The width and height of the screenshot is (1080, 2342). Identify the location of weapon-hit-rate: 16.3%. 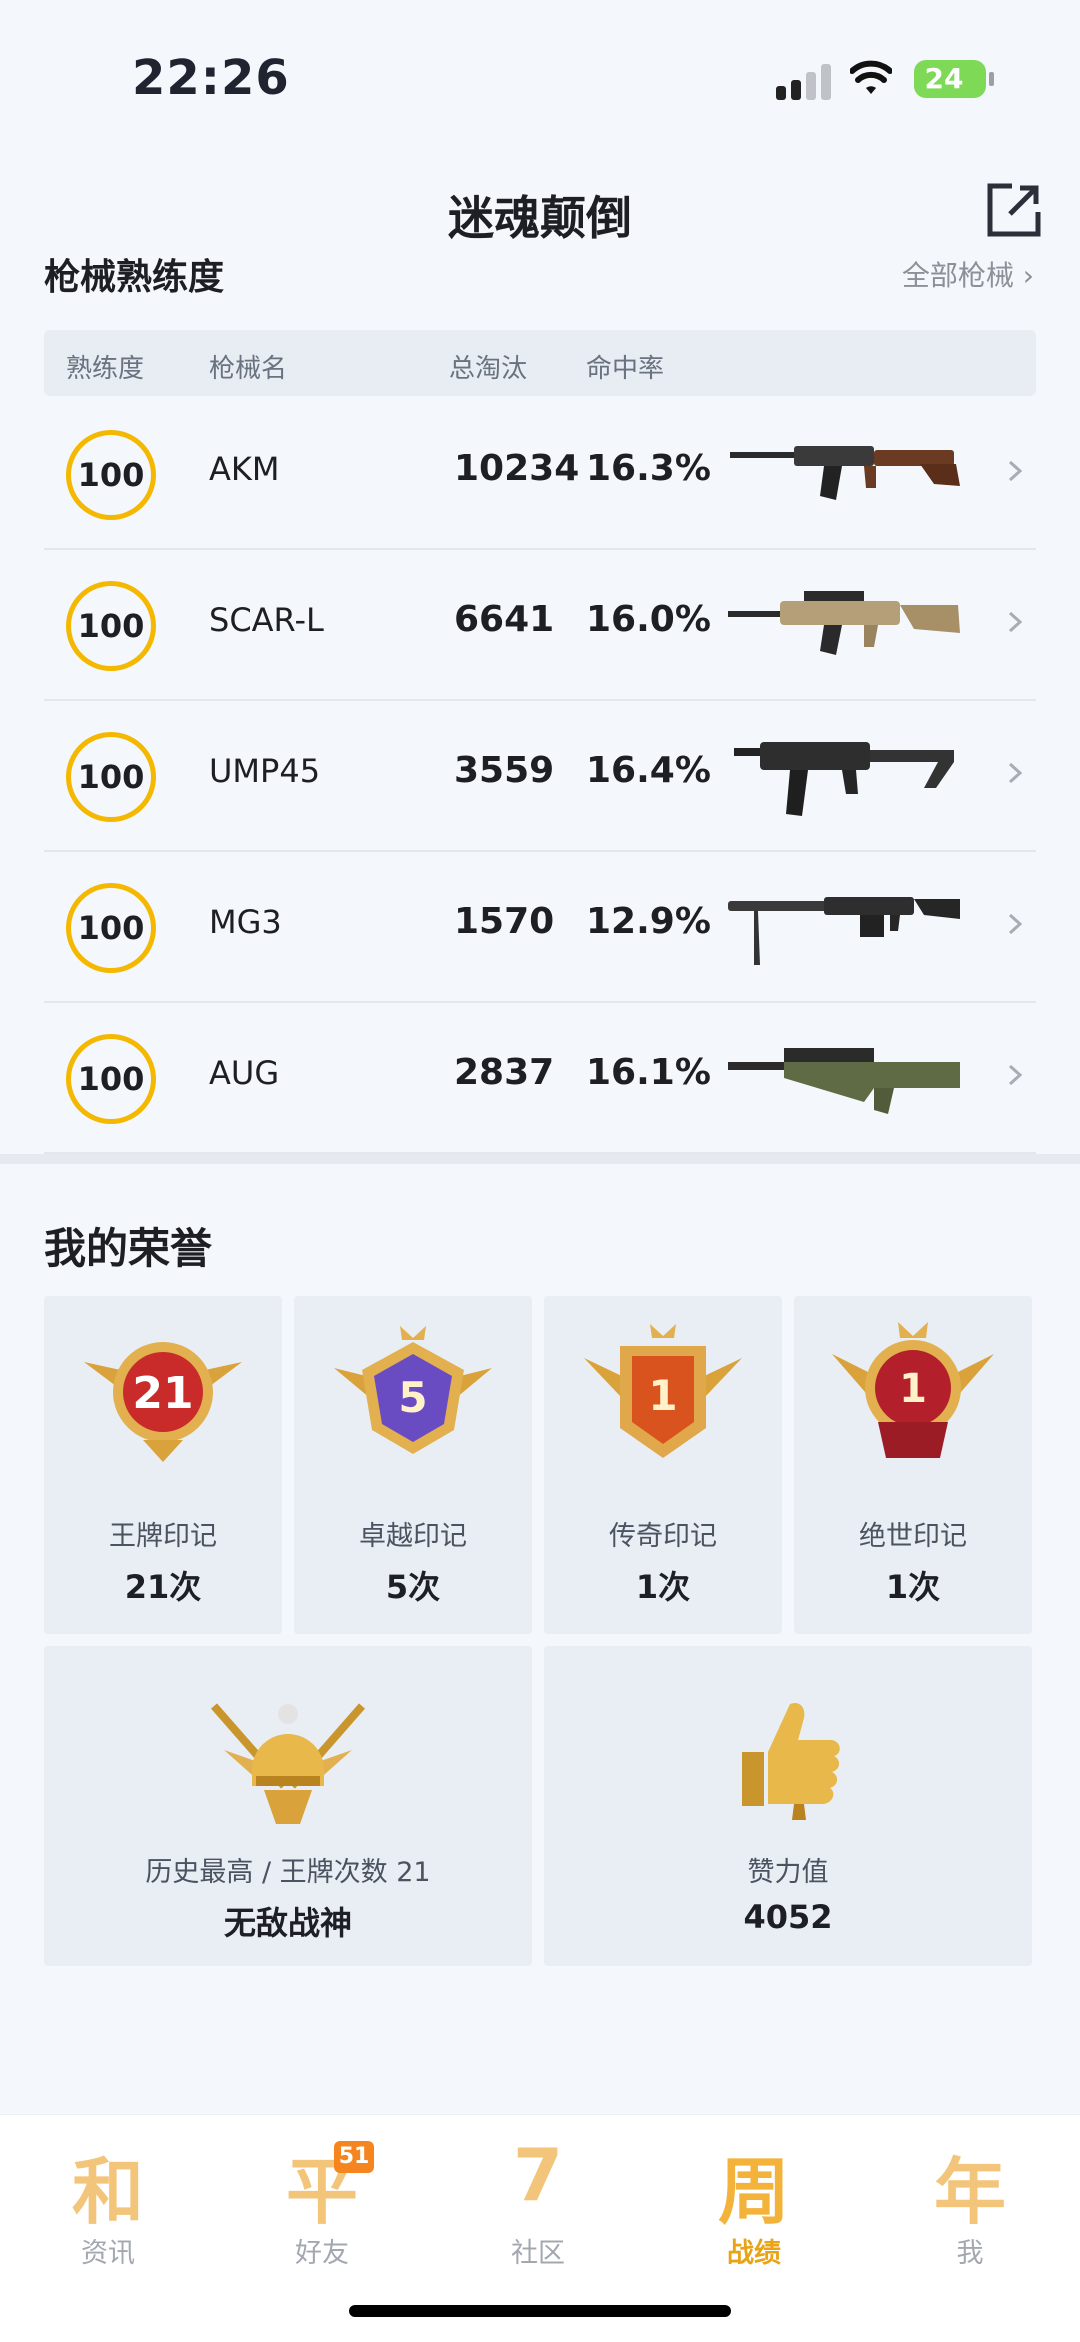
(648, 468).